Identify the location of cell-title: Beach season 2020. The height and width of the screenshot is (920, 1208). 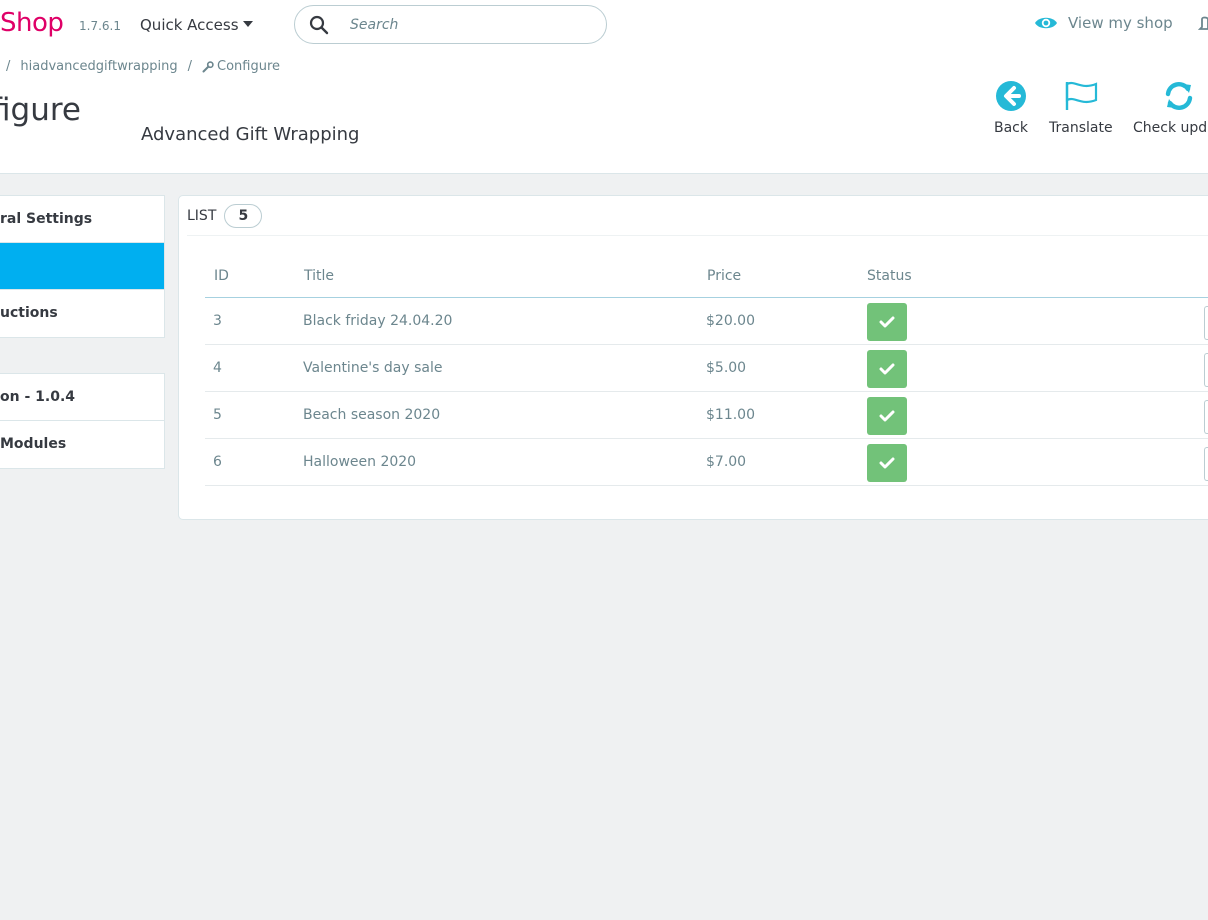
(372, 415).